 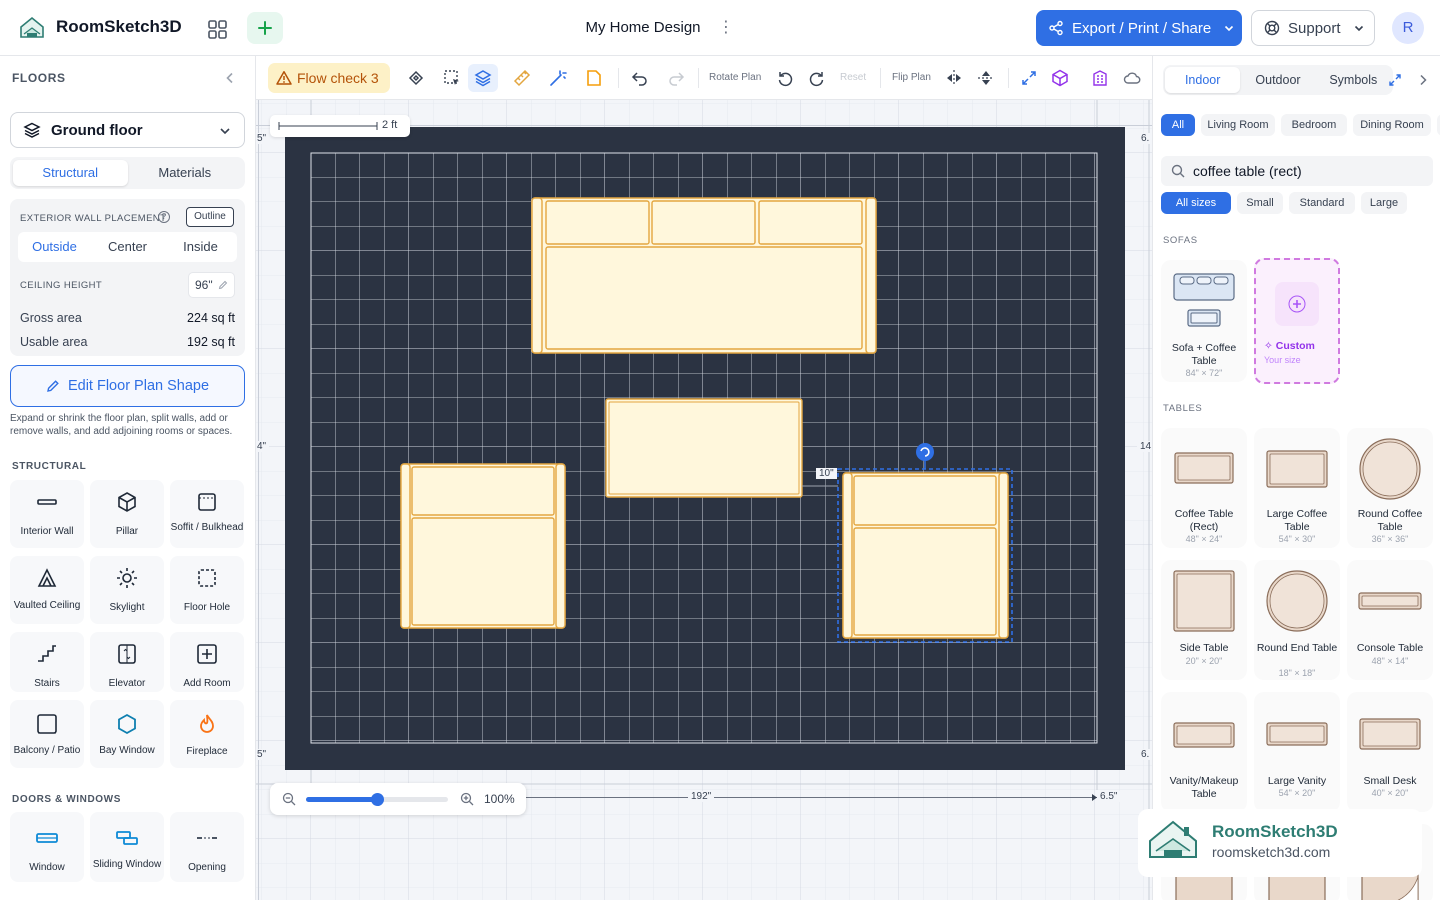 I want to click on select-area-icon, so click(x=452, y=78).